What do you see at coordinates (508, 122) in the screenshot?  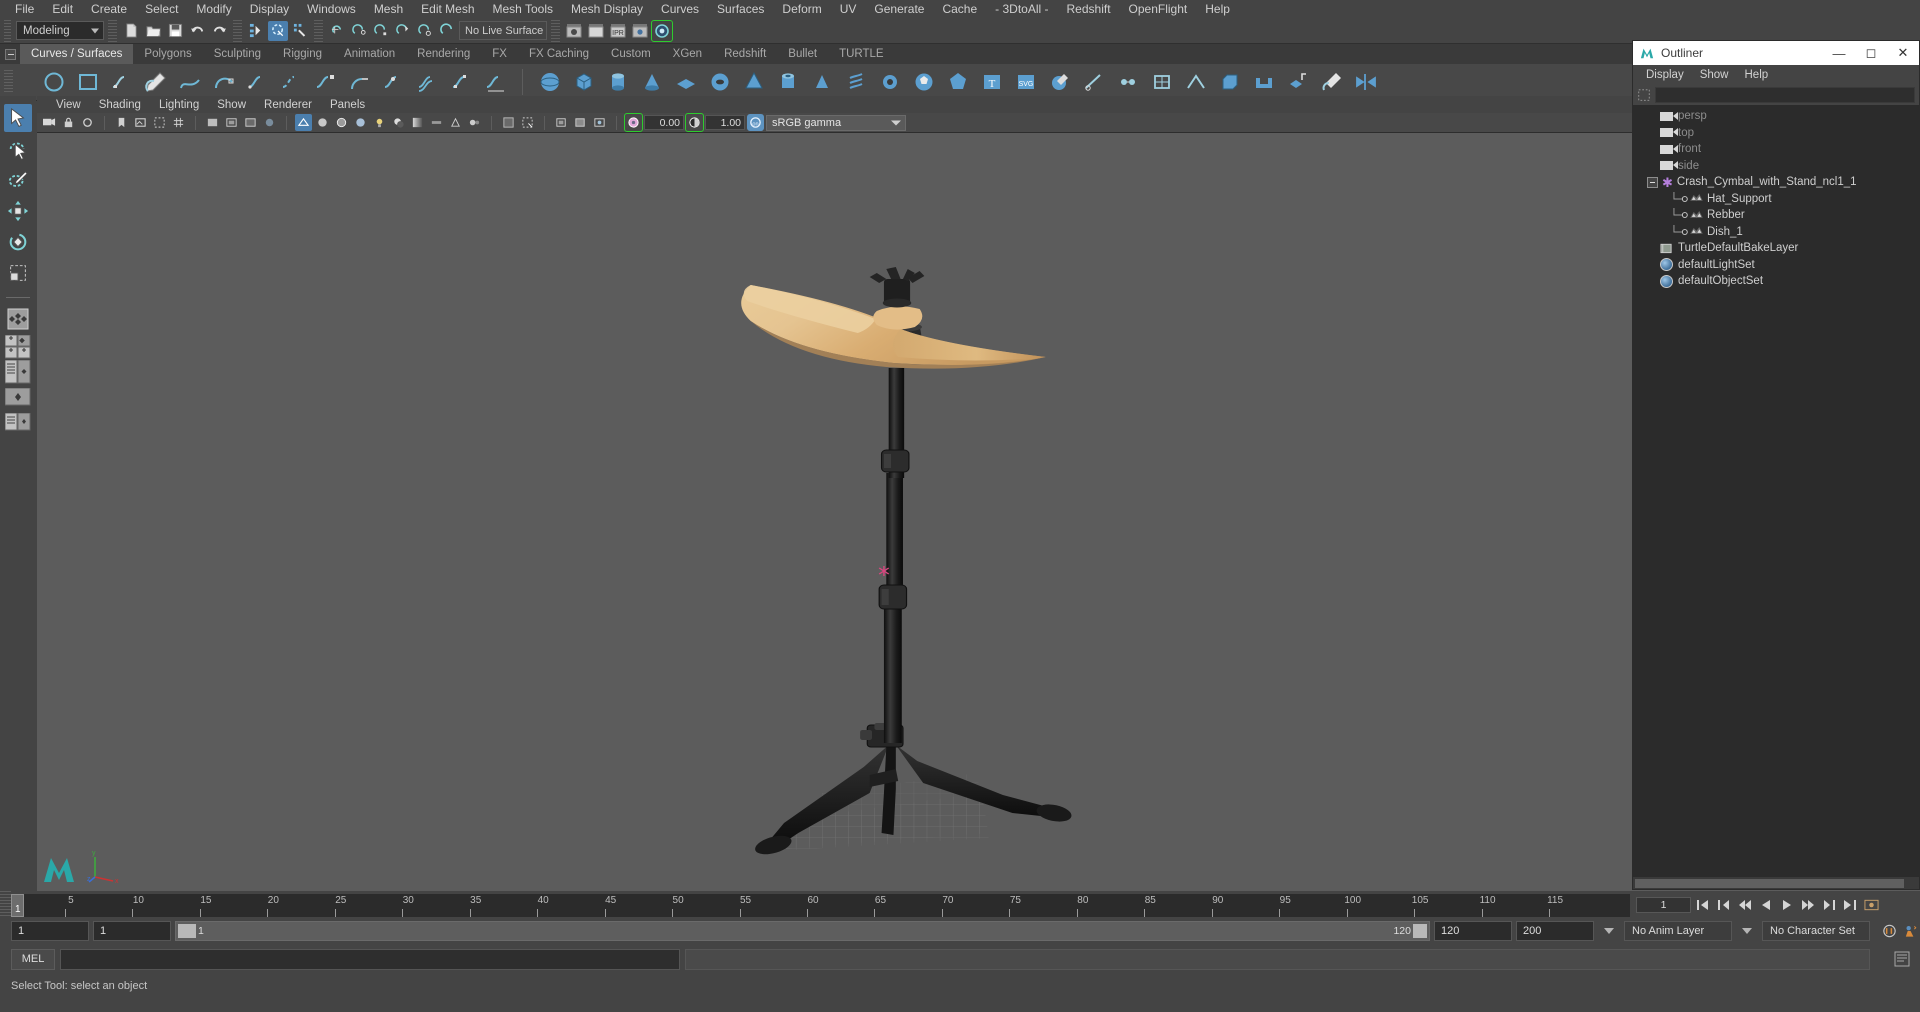 I see `isolate-select-icon` at bounding box center [508, 122].